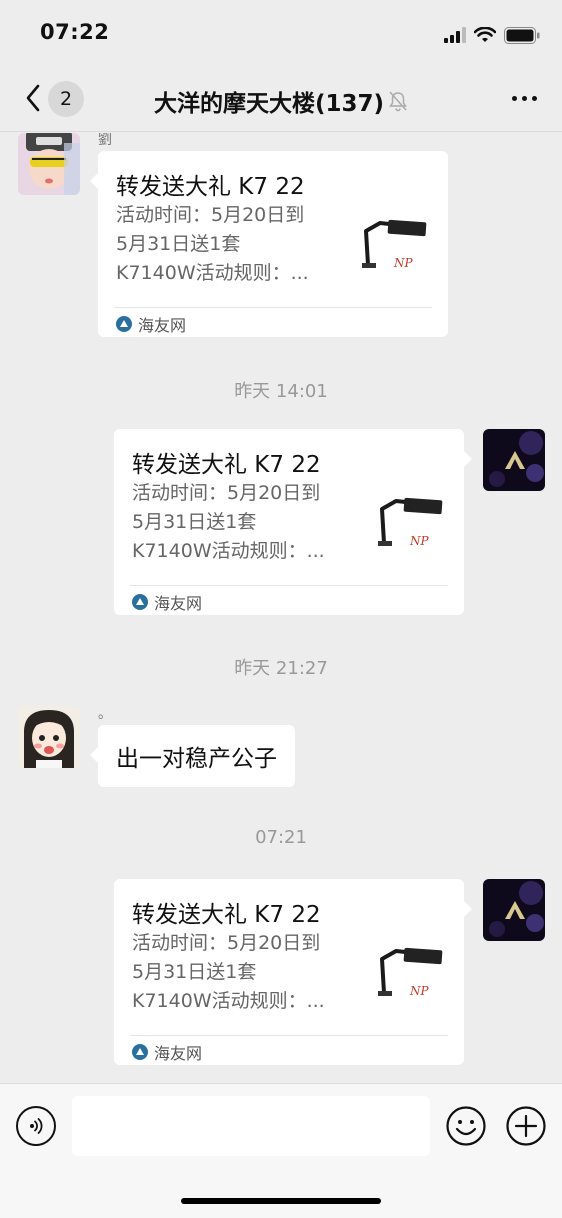 The width and height of the screenshot is (562, 1218). I want to click on voice-input-button, so click(36, 1126).